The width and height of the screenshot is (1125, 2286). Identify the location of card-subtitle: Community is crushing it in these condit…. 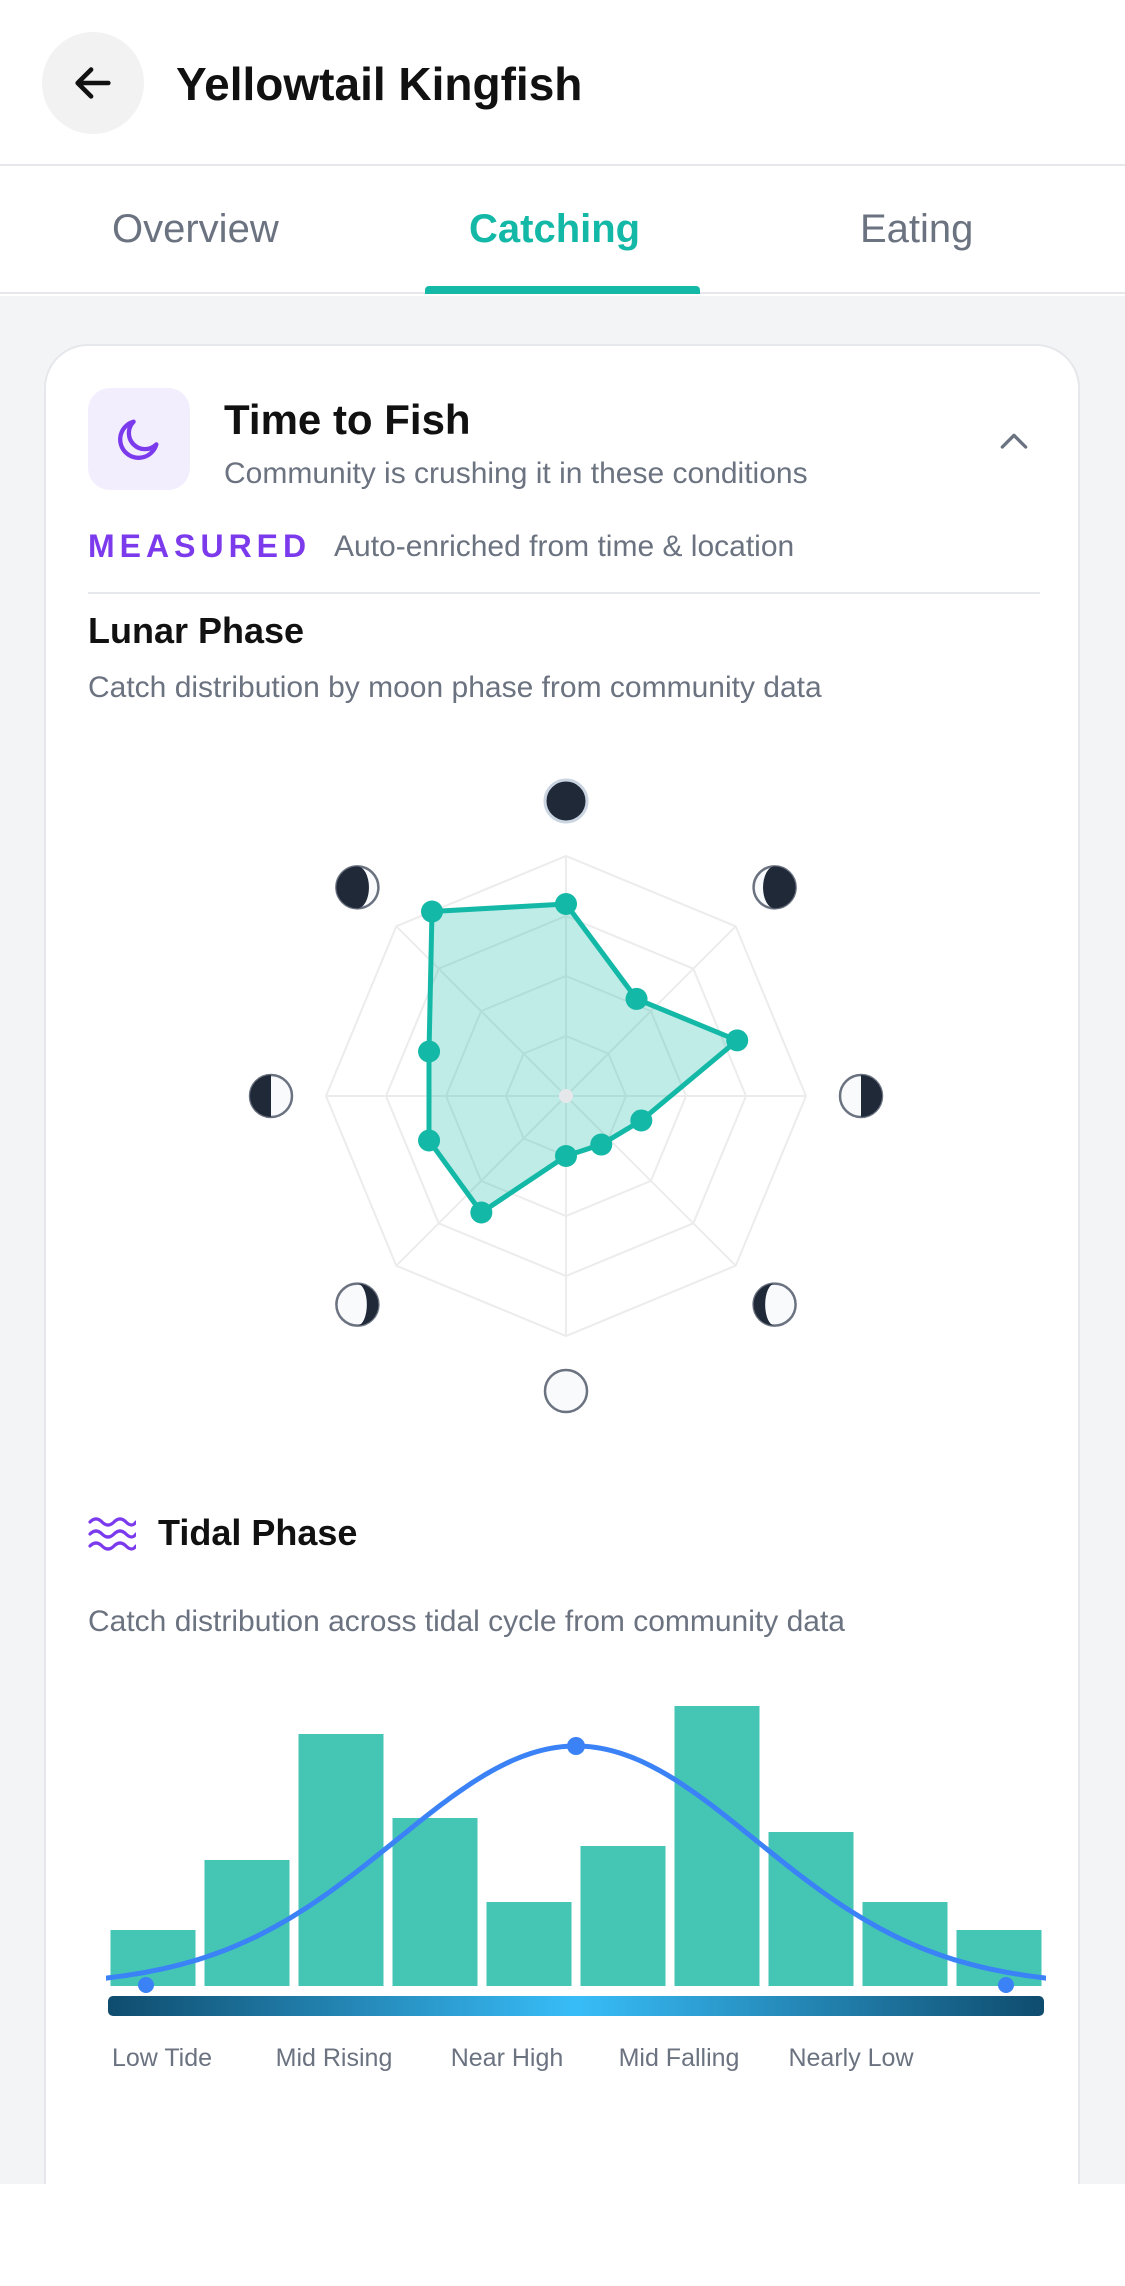
(516, 473).